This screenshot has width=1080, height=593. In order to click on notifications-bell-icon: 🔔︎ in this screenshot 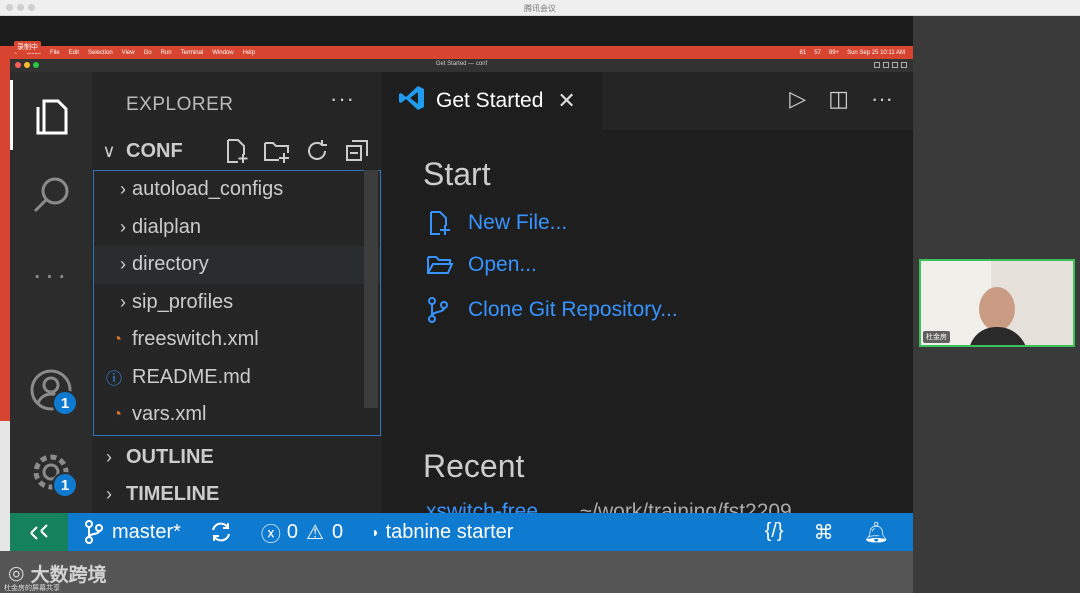, I will do `click(876, 532)`.